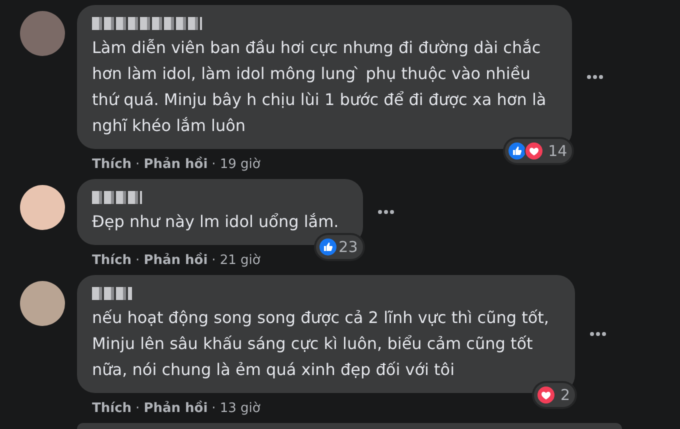 Image resolution: width=680 pixels, height=429 pixels. Describe the element at coordinates (321, 318) in the screenshot. I see `comment-text: nếu hoạt động song song được cả 2 lĩnh vực thì cũng tốt,` at that location.